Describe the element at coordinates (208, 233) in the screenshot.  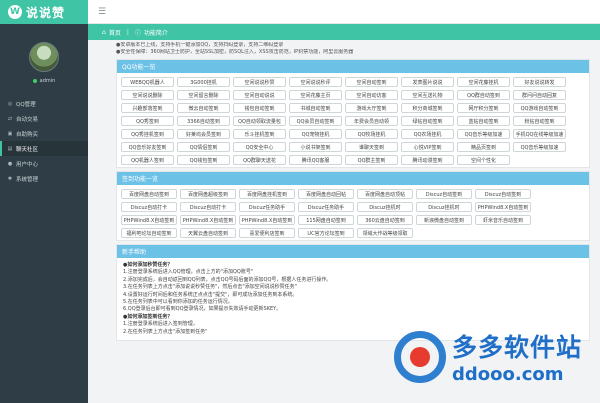
I see `feature-button: 天翼云盘自动签到` at that location.